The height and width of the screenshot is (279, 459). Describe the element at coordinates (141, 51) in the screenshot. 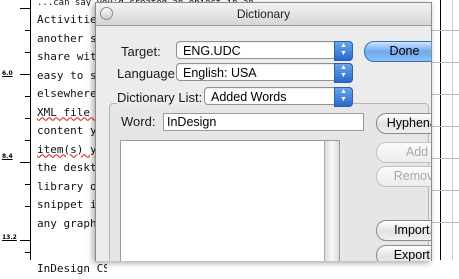

I see `target-label: Target:` at that location.